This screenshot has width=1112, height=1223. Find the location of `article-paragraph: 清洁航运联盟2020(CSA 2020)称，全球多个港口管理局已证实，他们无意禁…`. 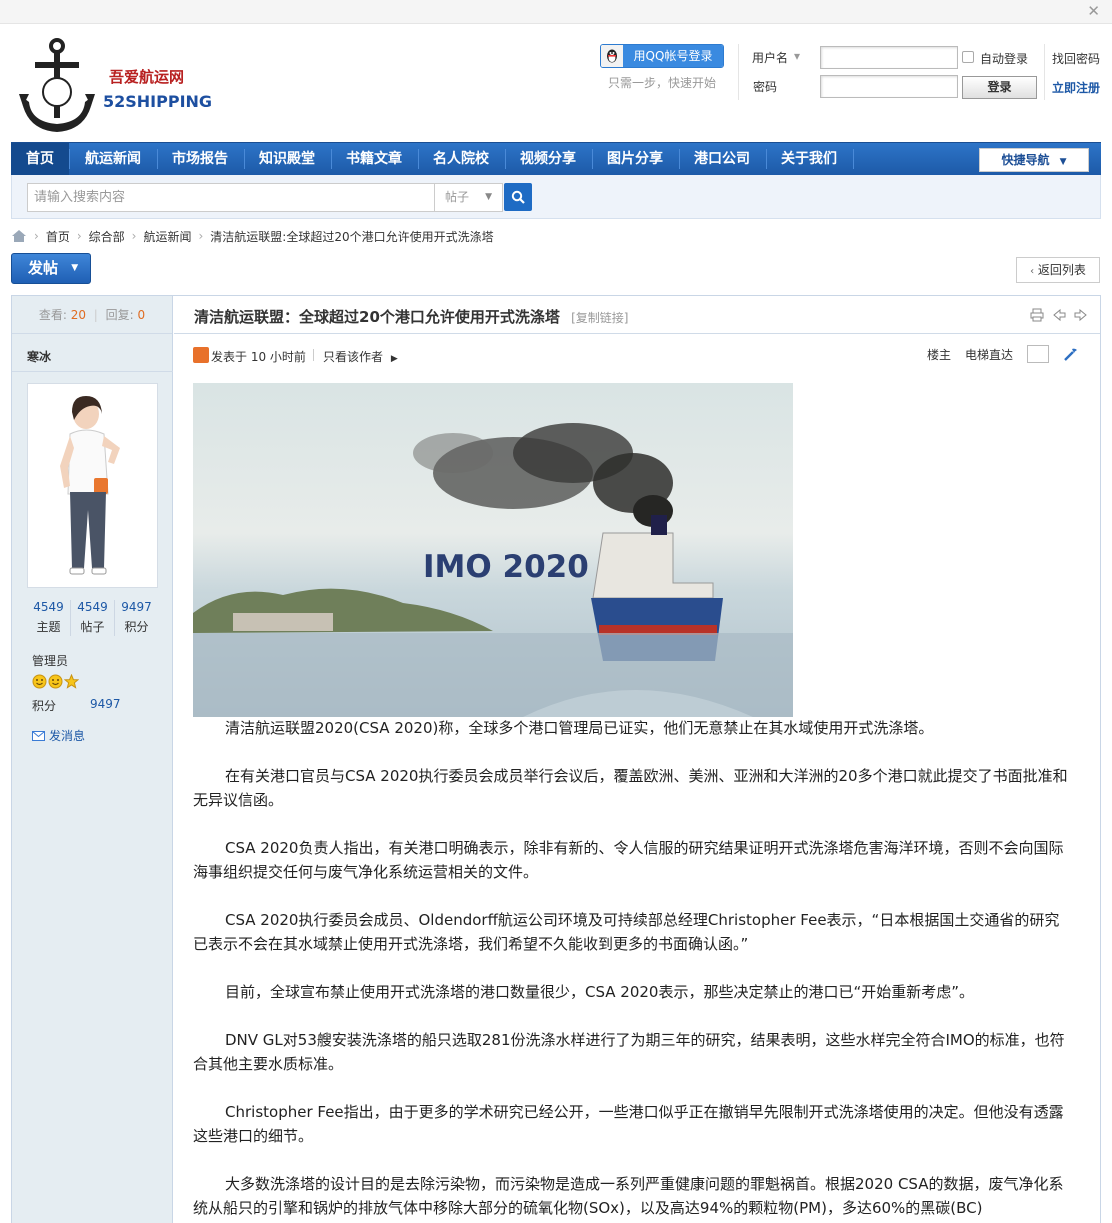

article-paragraph: 清洁航运联盟2020(CSA 2020)称，全球多个港口管理局已证实，他们无意禁… is located at coordinates (579, 728).